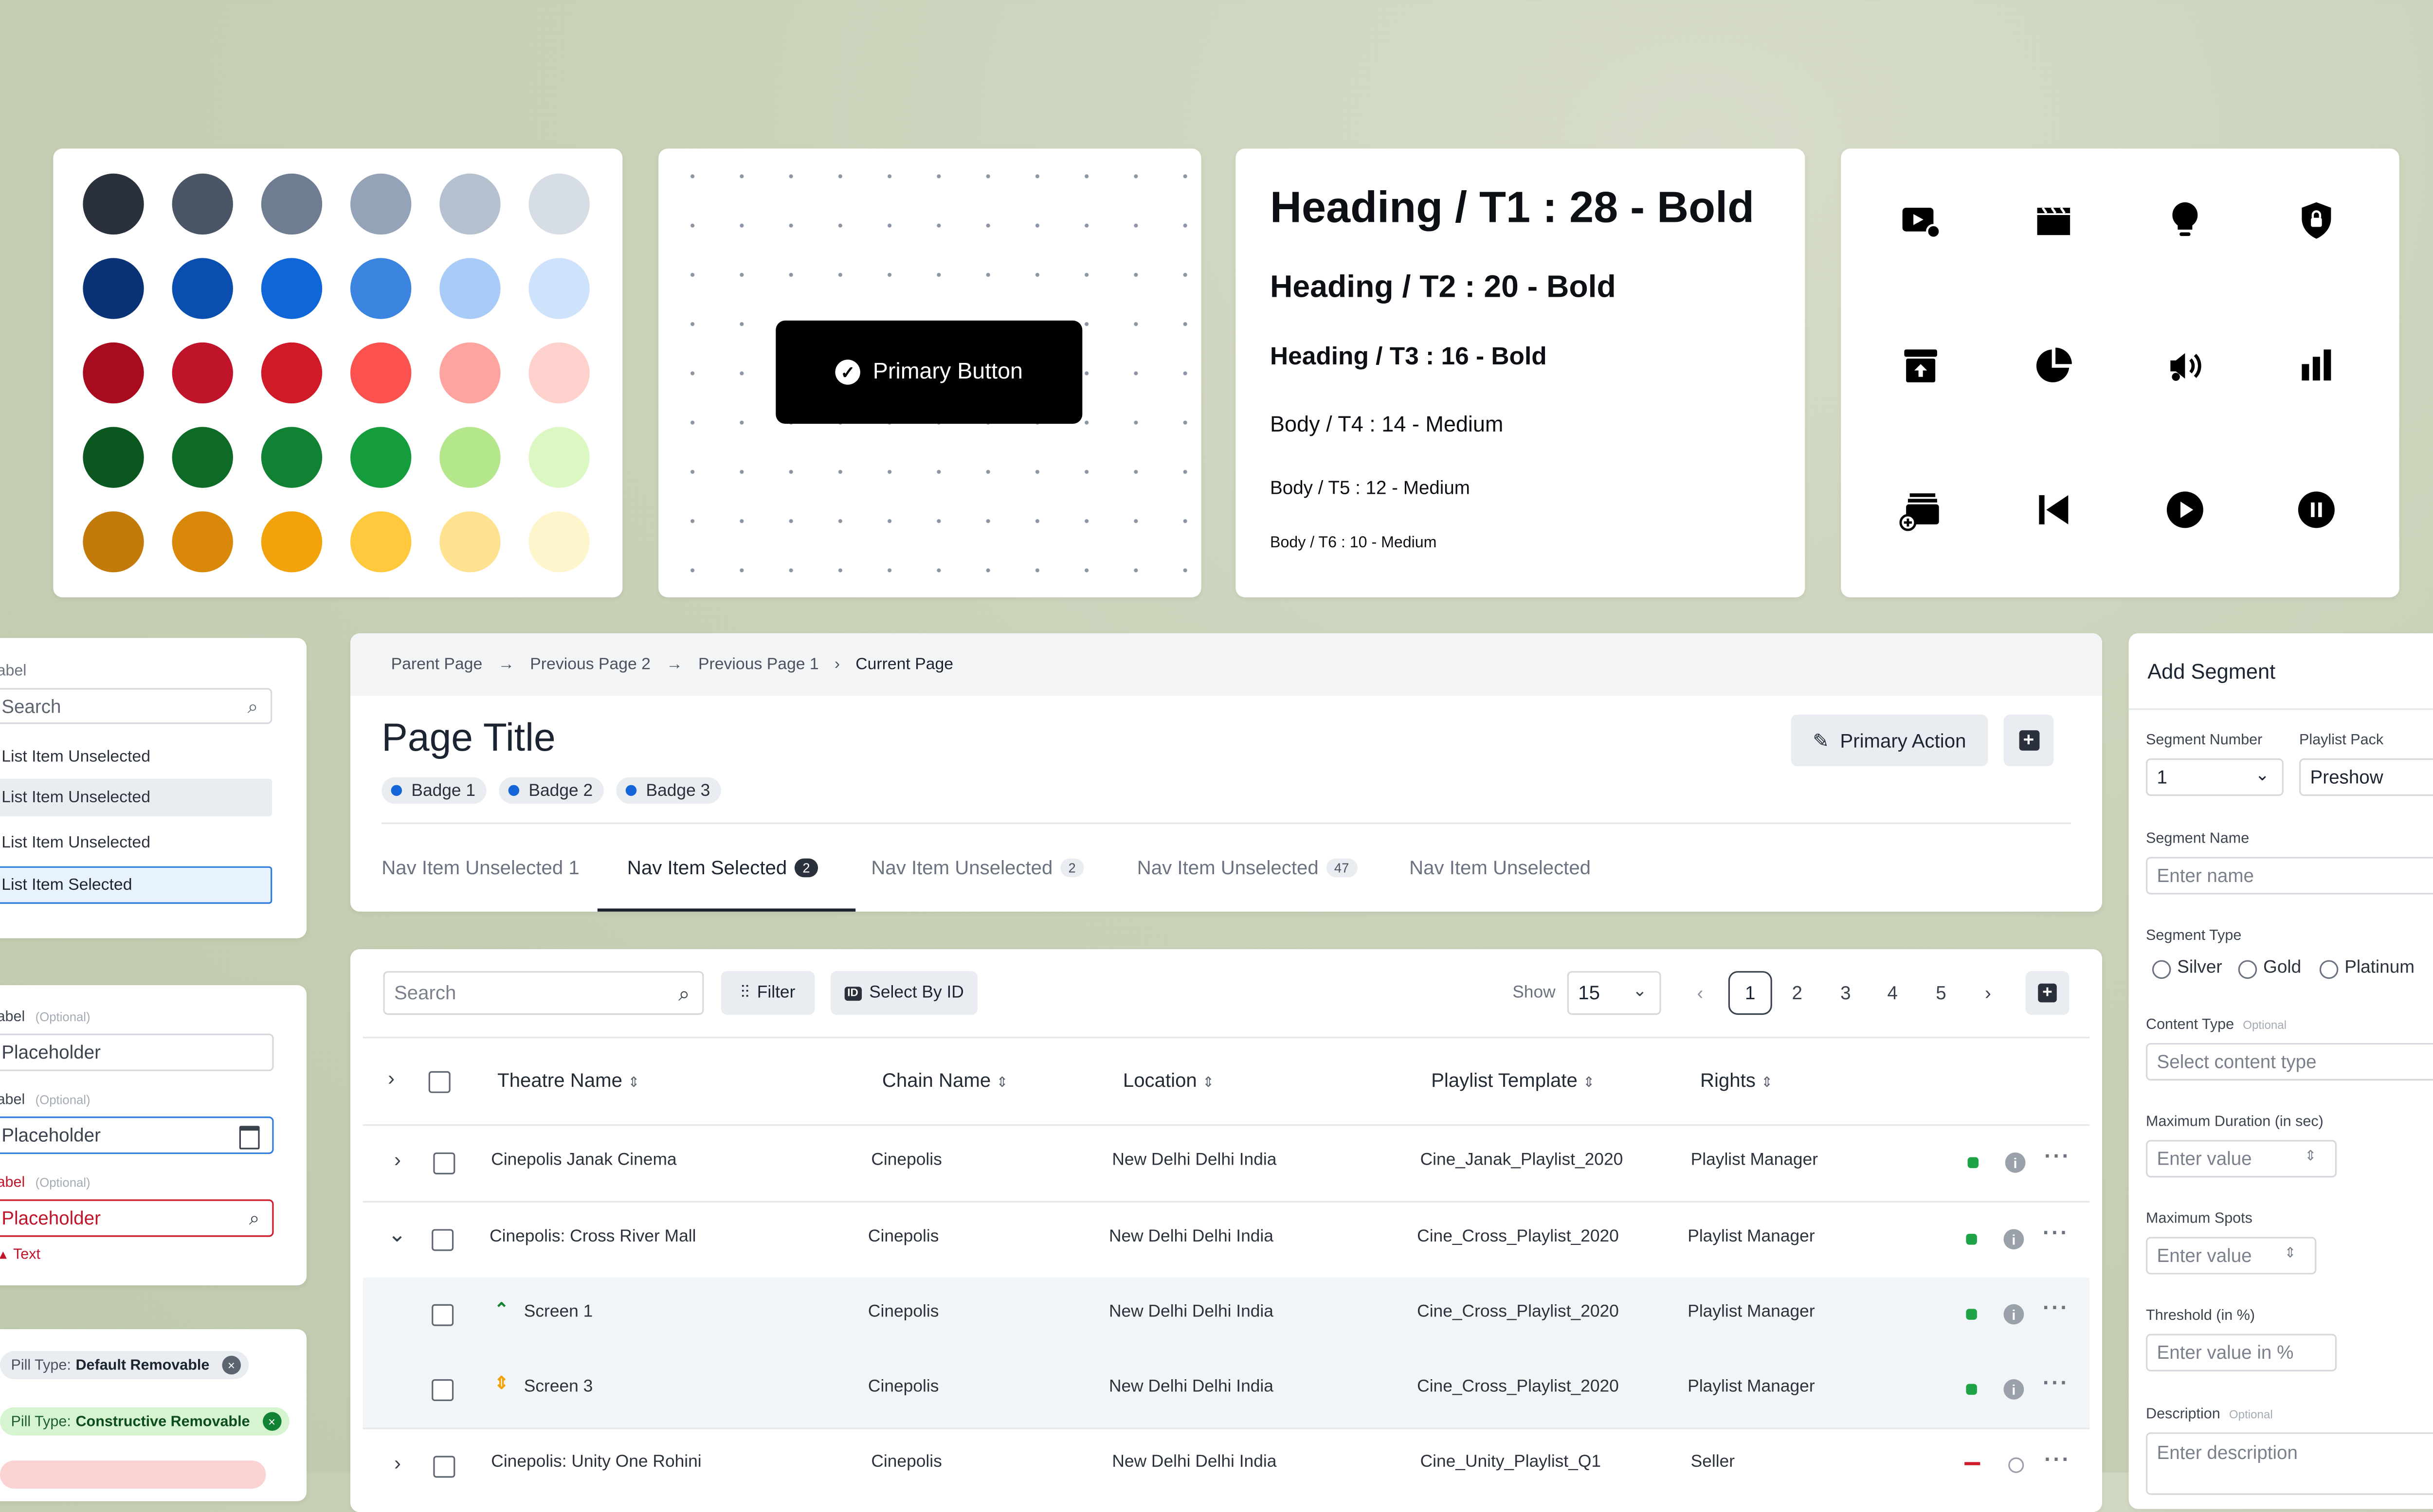  I want to click on segment-number-select: 1 ⌄, so click(2215, 777).